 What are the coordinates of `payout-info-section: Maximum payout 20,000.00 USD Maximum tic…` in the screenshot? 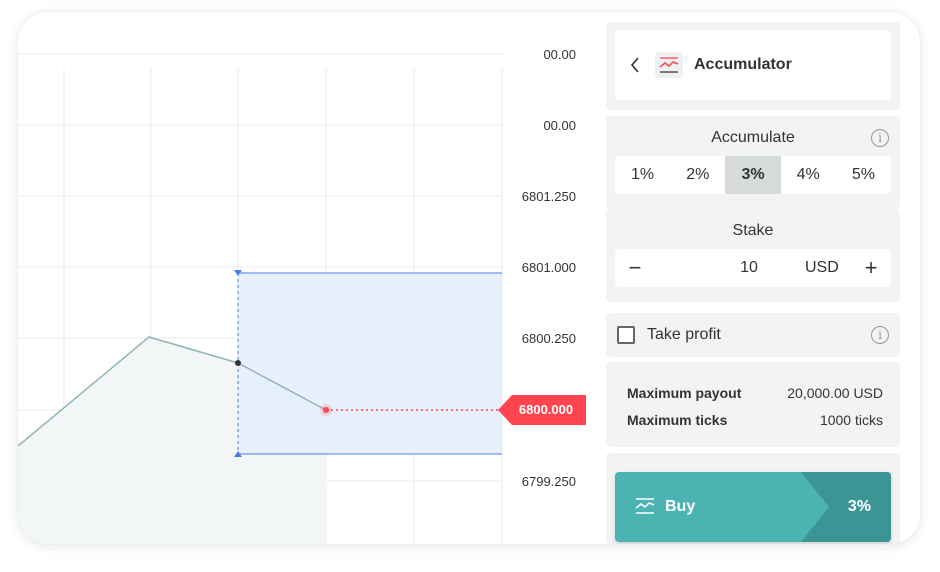 It's located at (753, 404).